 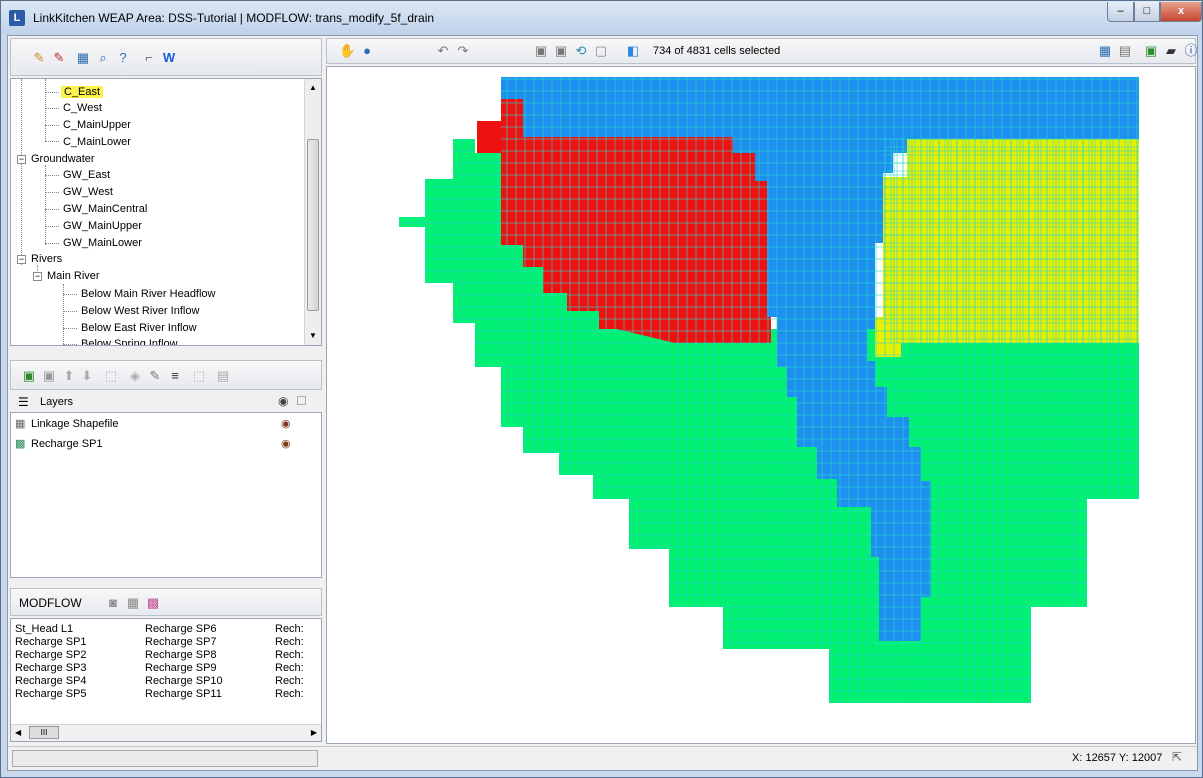 What do you see at coordinates (199, 376) in the screenshot?
I see `extent-icon: ⬚` at bounding box center [199, 376].